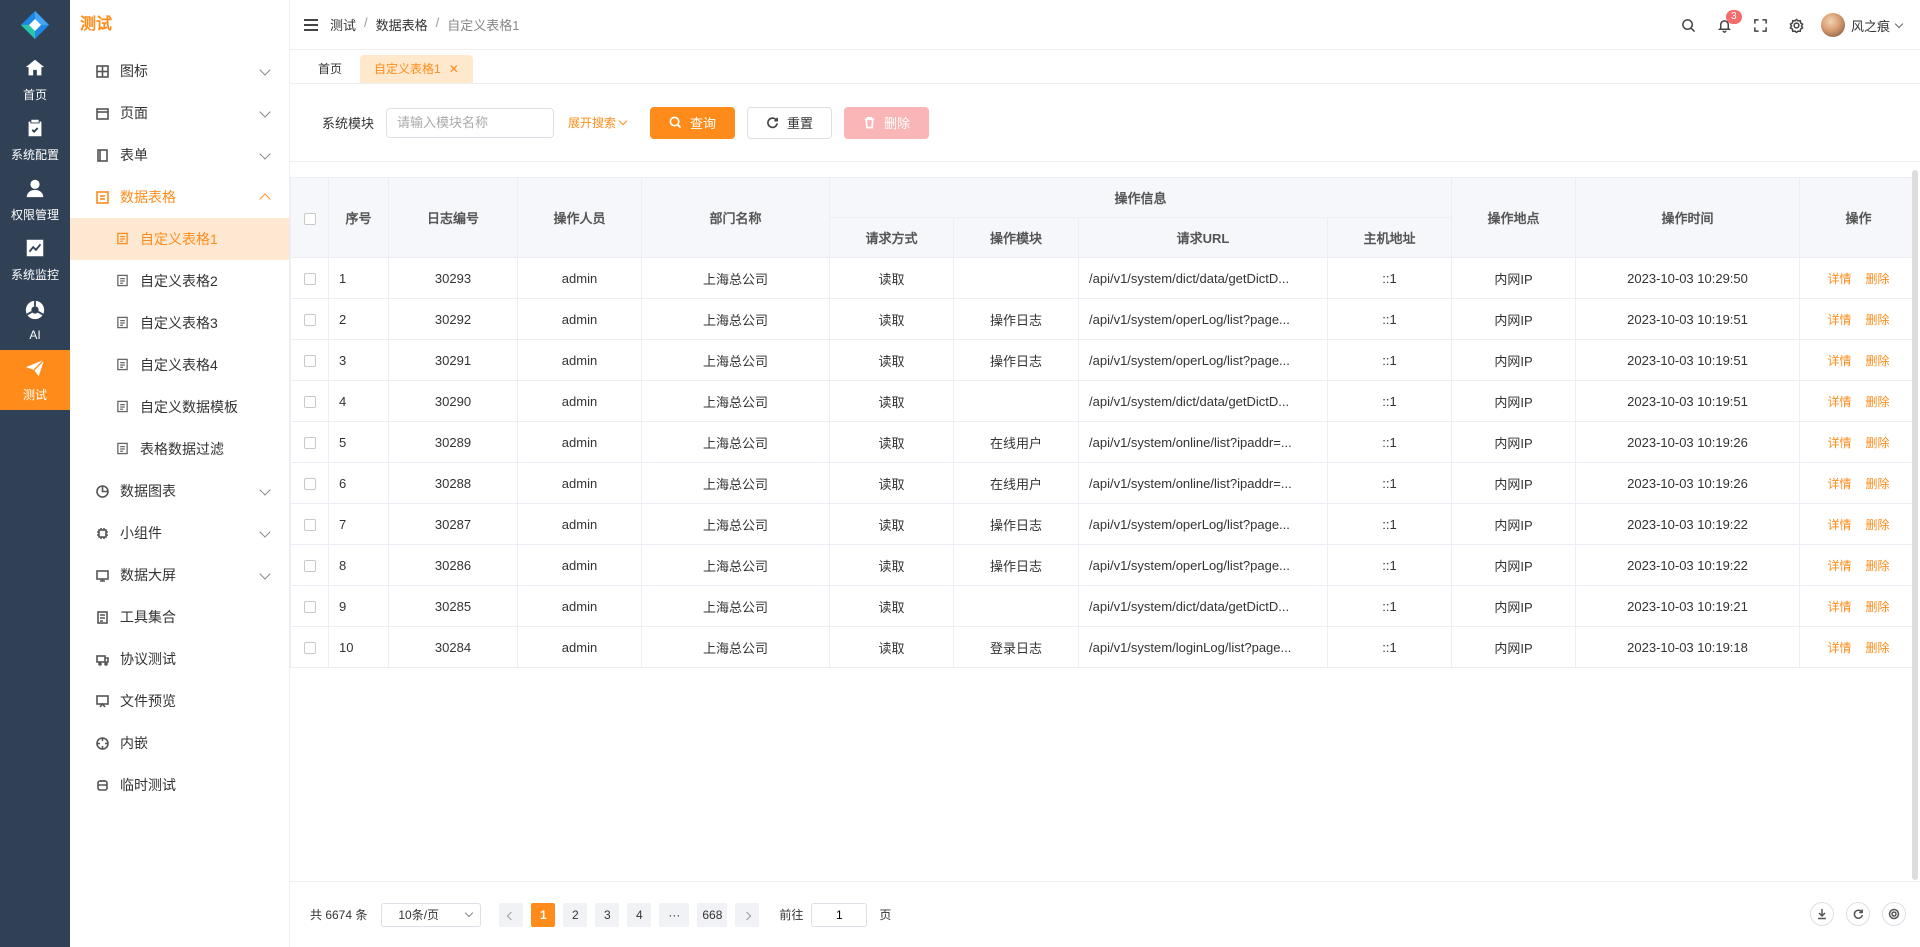  I want to click on vertical-scrollbar, so click(1915, 525).